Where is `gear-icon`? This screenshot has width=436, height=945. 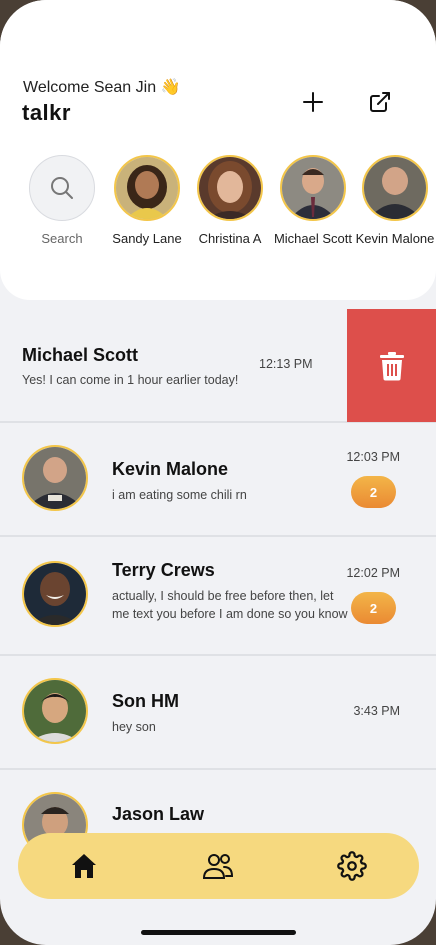
gear-icon is located at coordinates (352, 866).